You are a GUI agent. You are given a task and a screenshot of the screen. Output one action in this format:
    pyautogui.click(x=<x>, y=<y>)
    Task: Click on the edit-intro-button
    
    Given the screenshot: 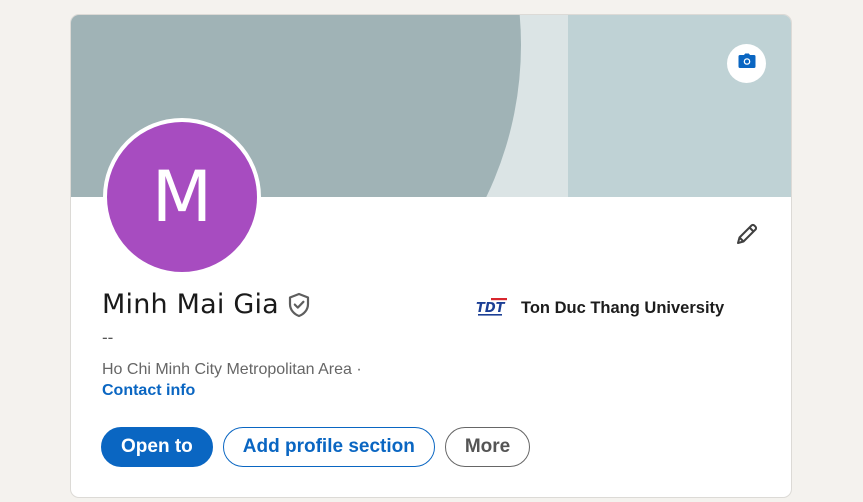 What is the action you would take?
    pyautogui.click(x=747, y=236)
    